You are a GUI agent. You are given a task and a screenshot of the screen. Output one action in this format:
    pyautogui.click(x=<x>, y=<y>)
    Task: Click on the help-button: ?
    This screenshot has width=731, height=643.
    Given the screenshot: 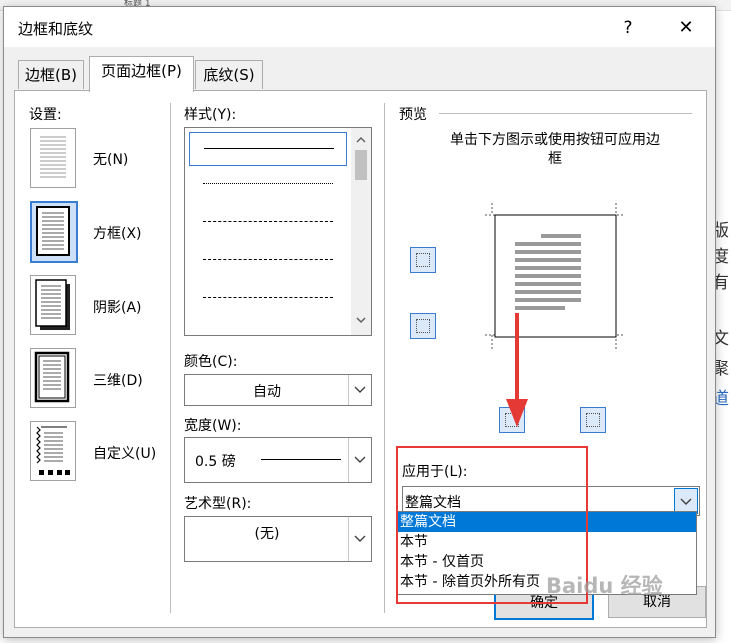 What is the action you would take?
    pyautogui.click(x=628, y=28)
    